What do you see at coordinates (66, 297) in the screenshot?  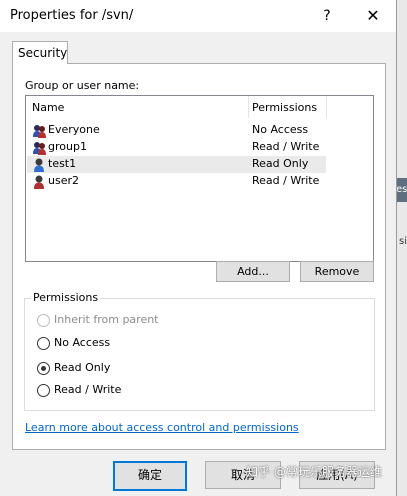 I see `permissions-group-label: Permissions` at bounding box center [66, 297].